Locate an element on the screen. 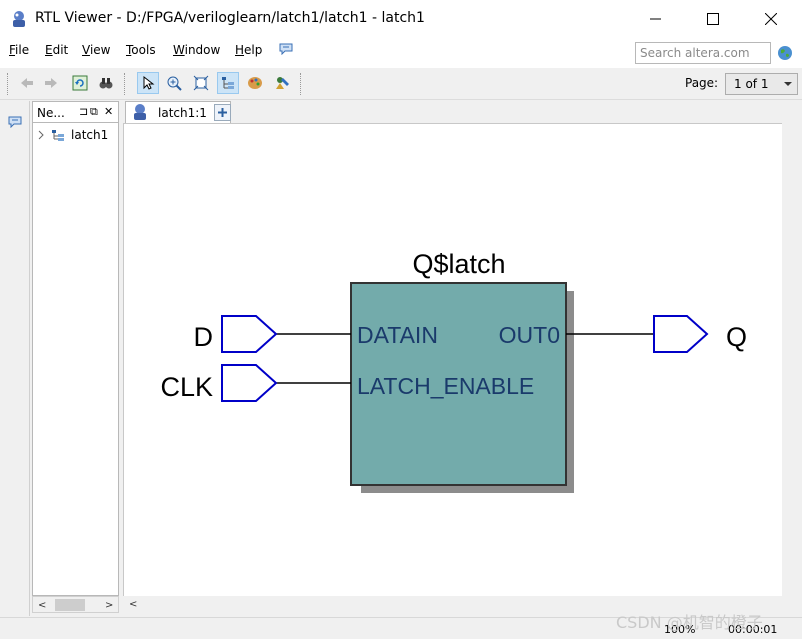 This screenshot has width=802, height=639. menu-file: File is located at coordinates (19, 50).